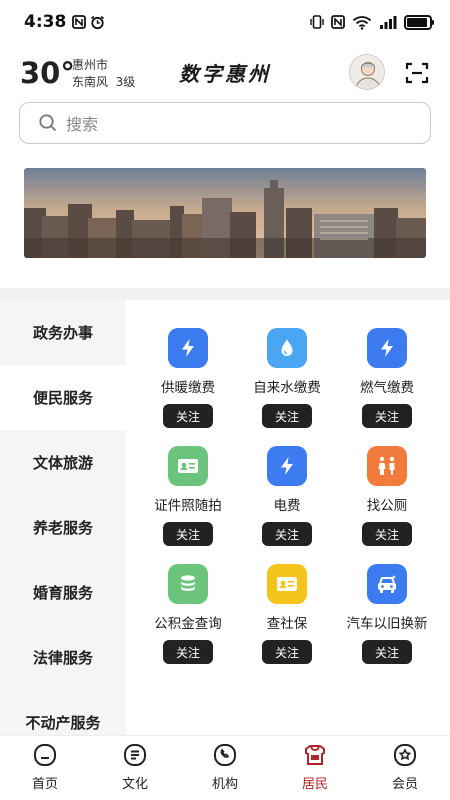  I want to click on service-label: 查社保, so click(287, 624).